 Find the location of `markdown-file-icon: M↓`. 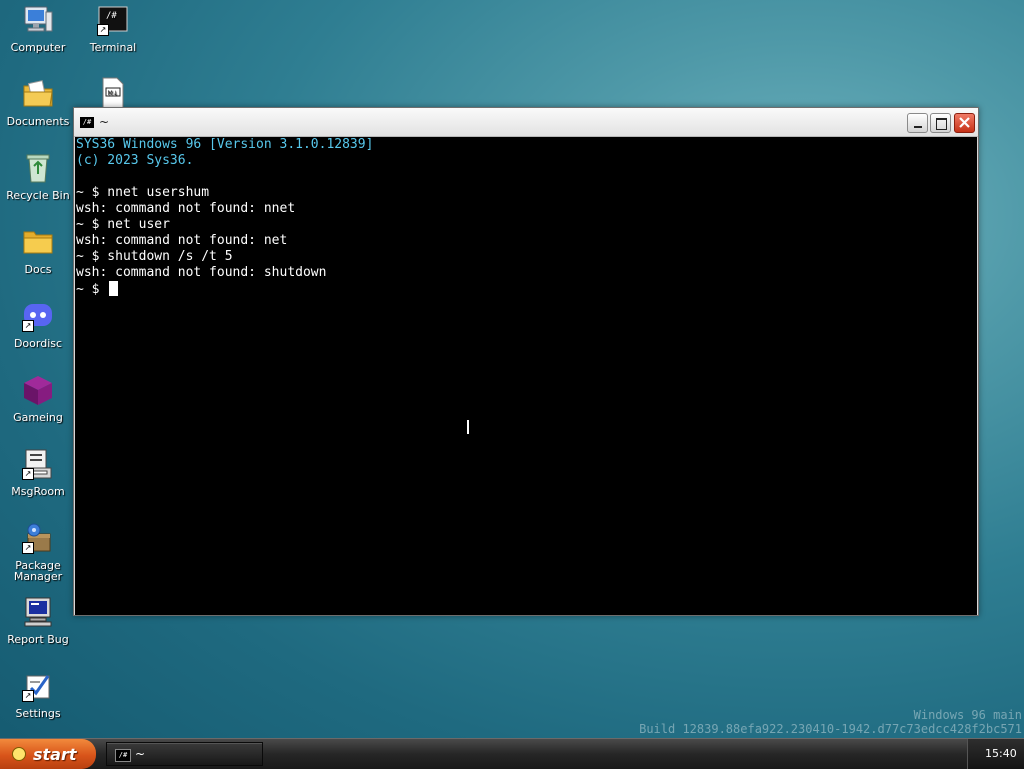

markdown-file-icon: M↓ is located at coordinates (113, 93).